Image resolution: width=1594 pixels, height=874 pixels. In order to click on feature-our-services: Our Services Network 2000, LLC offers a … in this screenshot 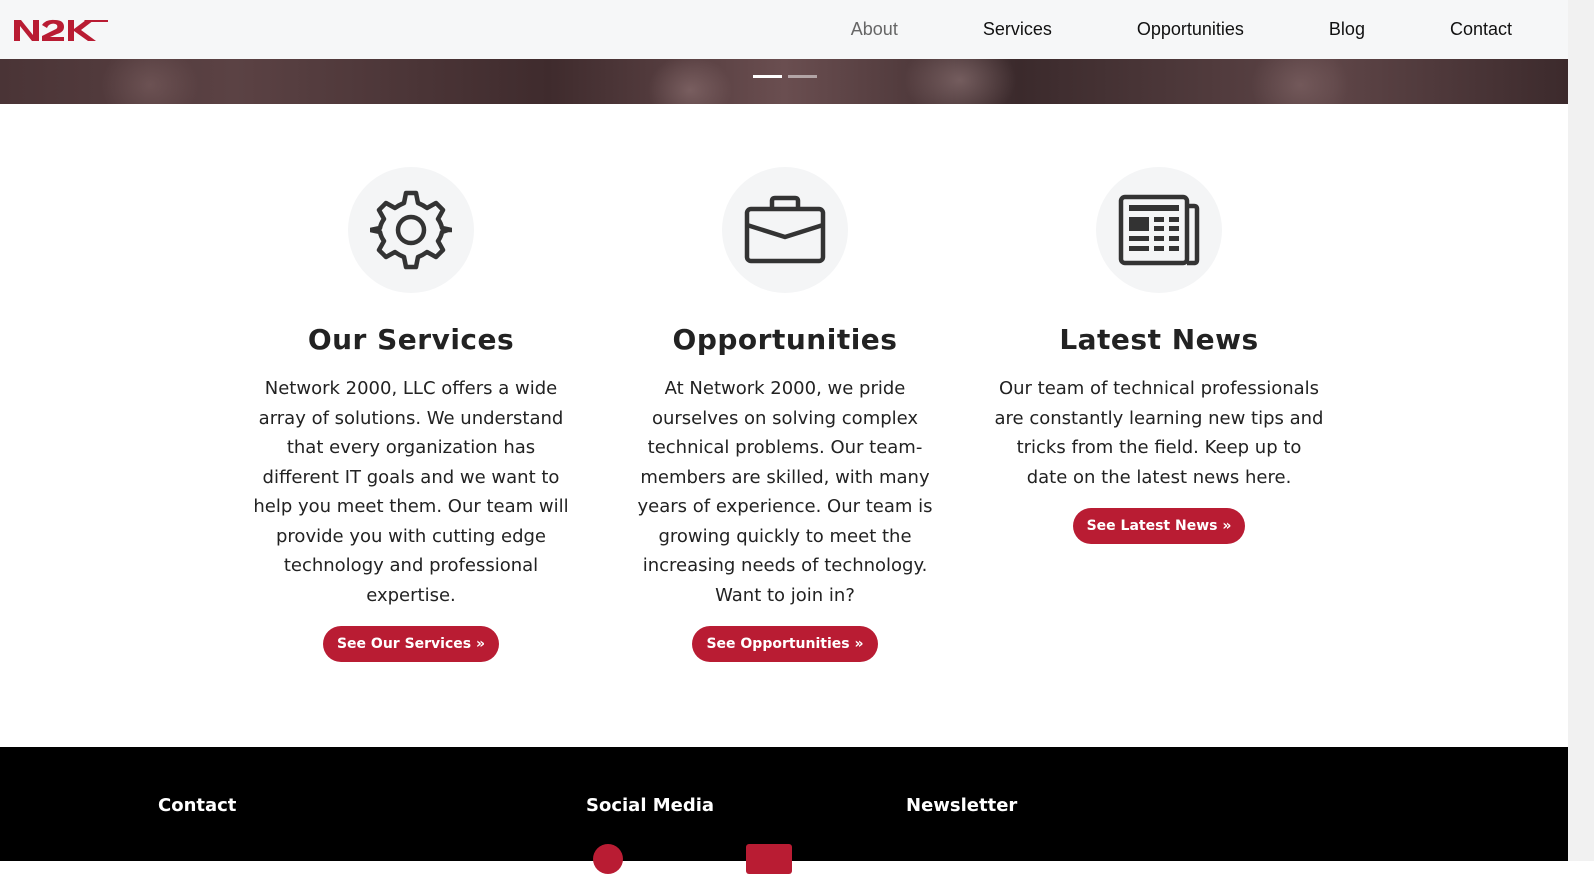, I will do `click(411, 414)`.